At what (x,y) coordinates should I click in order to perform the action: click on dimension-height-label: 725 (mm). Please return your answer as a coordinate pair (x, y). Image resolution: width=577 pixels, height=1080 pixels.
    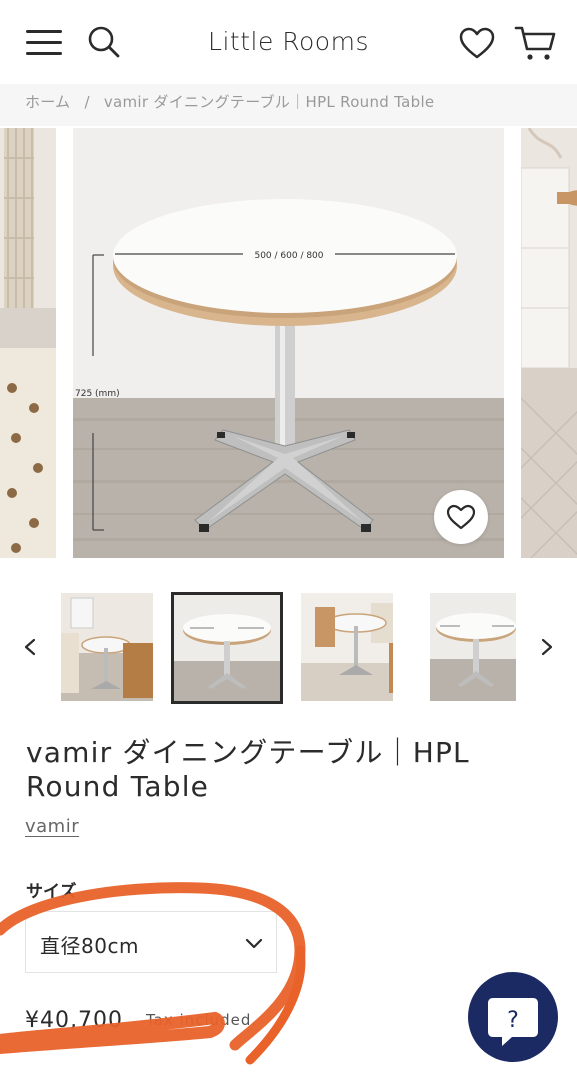
    Looking at the image, I should click on (97, 394).